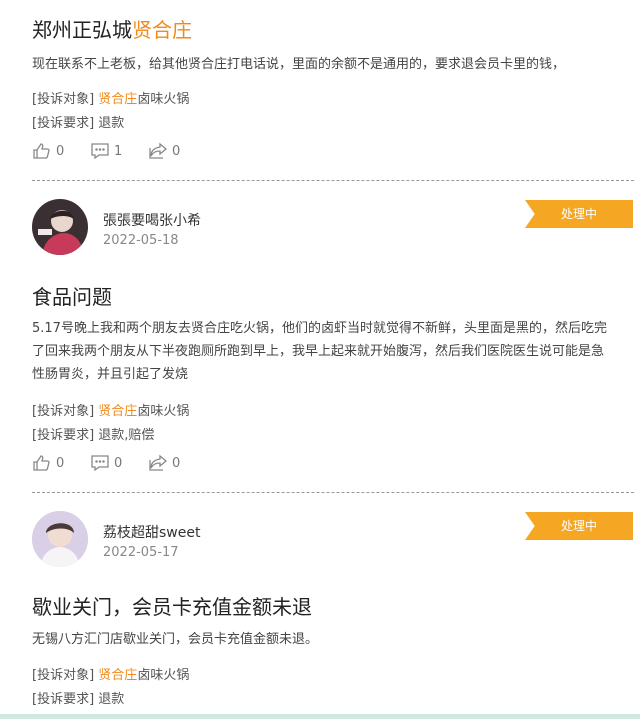  Describe the element at coordinates (72, 295) in the screenshot. I see `post-title: 食品问题` at that location.